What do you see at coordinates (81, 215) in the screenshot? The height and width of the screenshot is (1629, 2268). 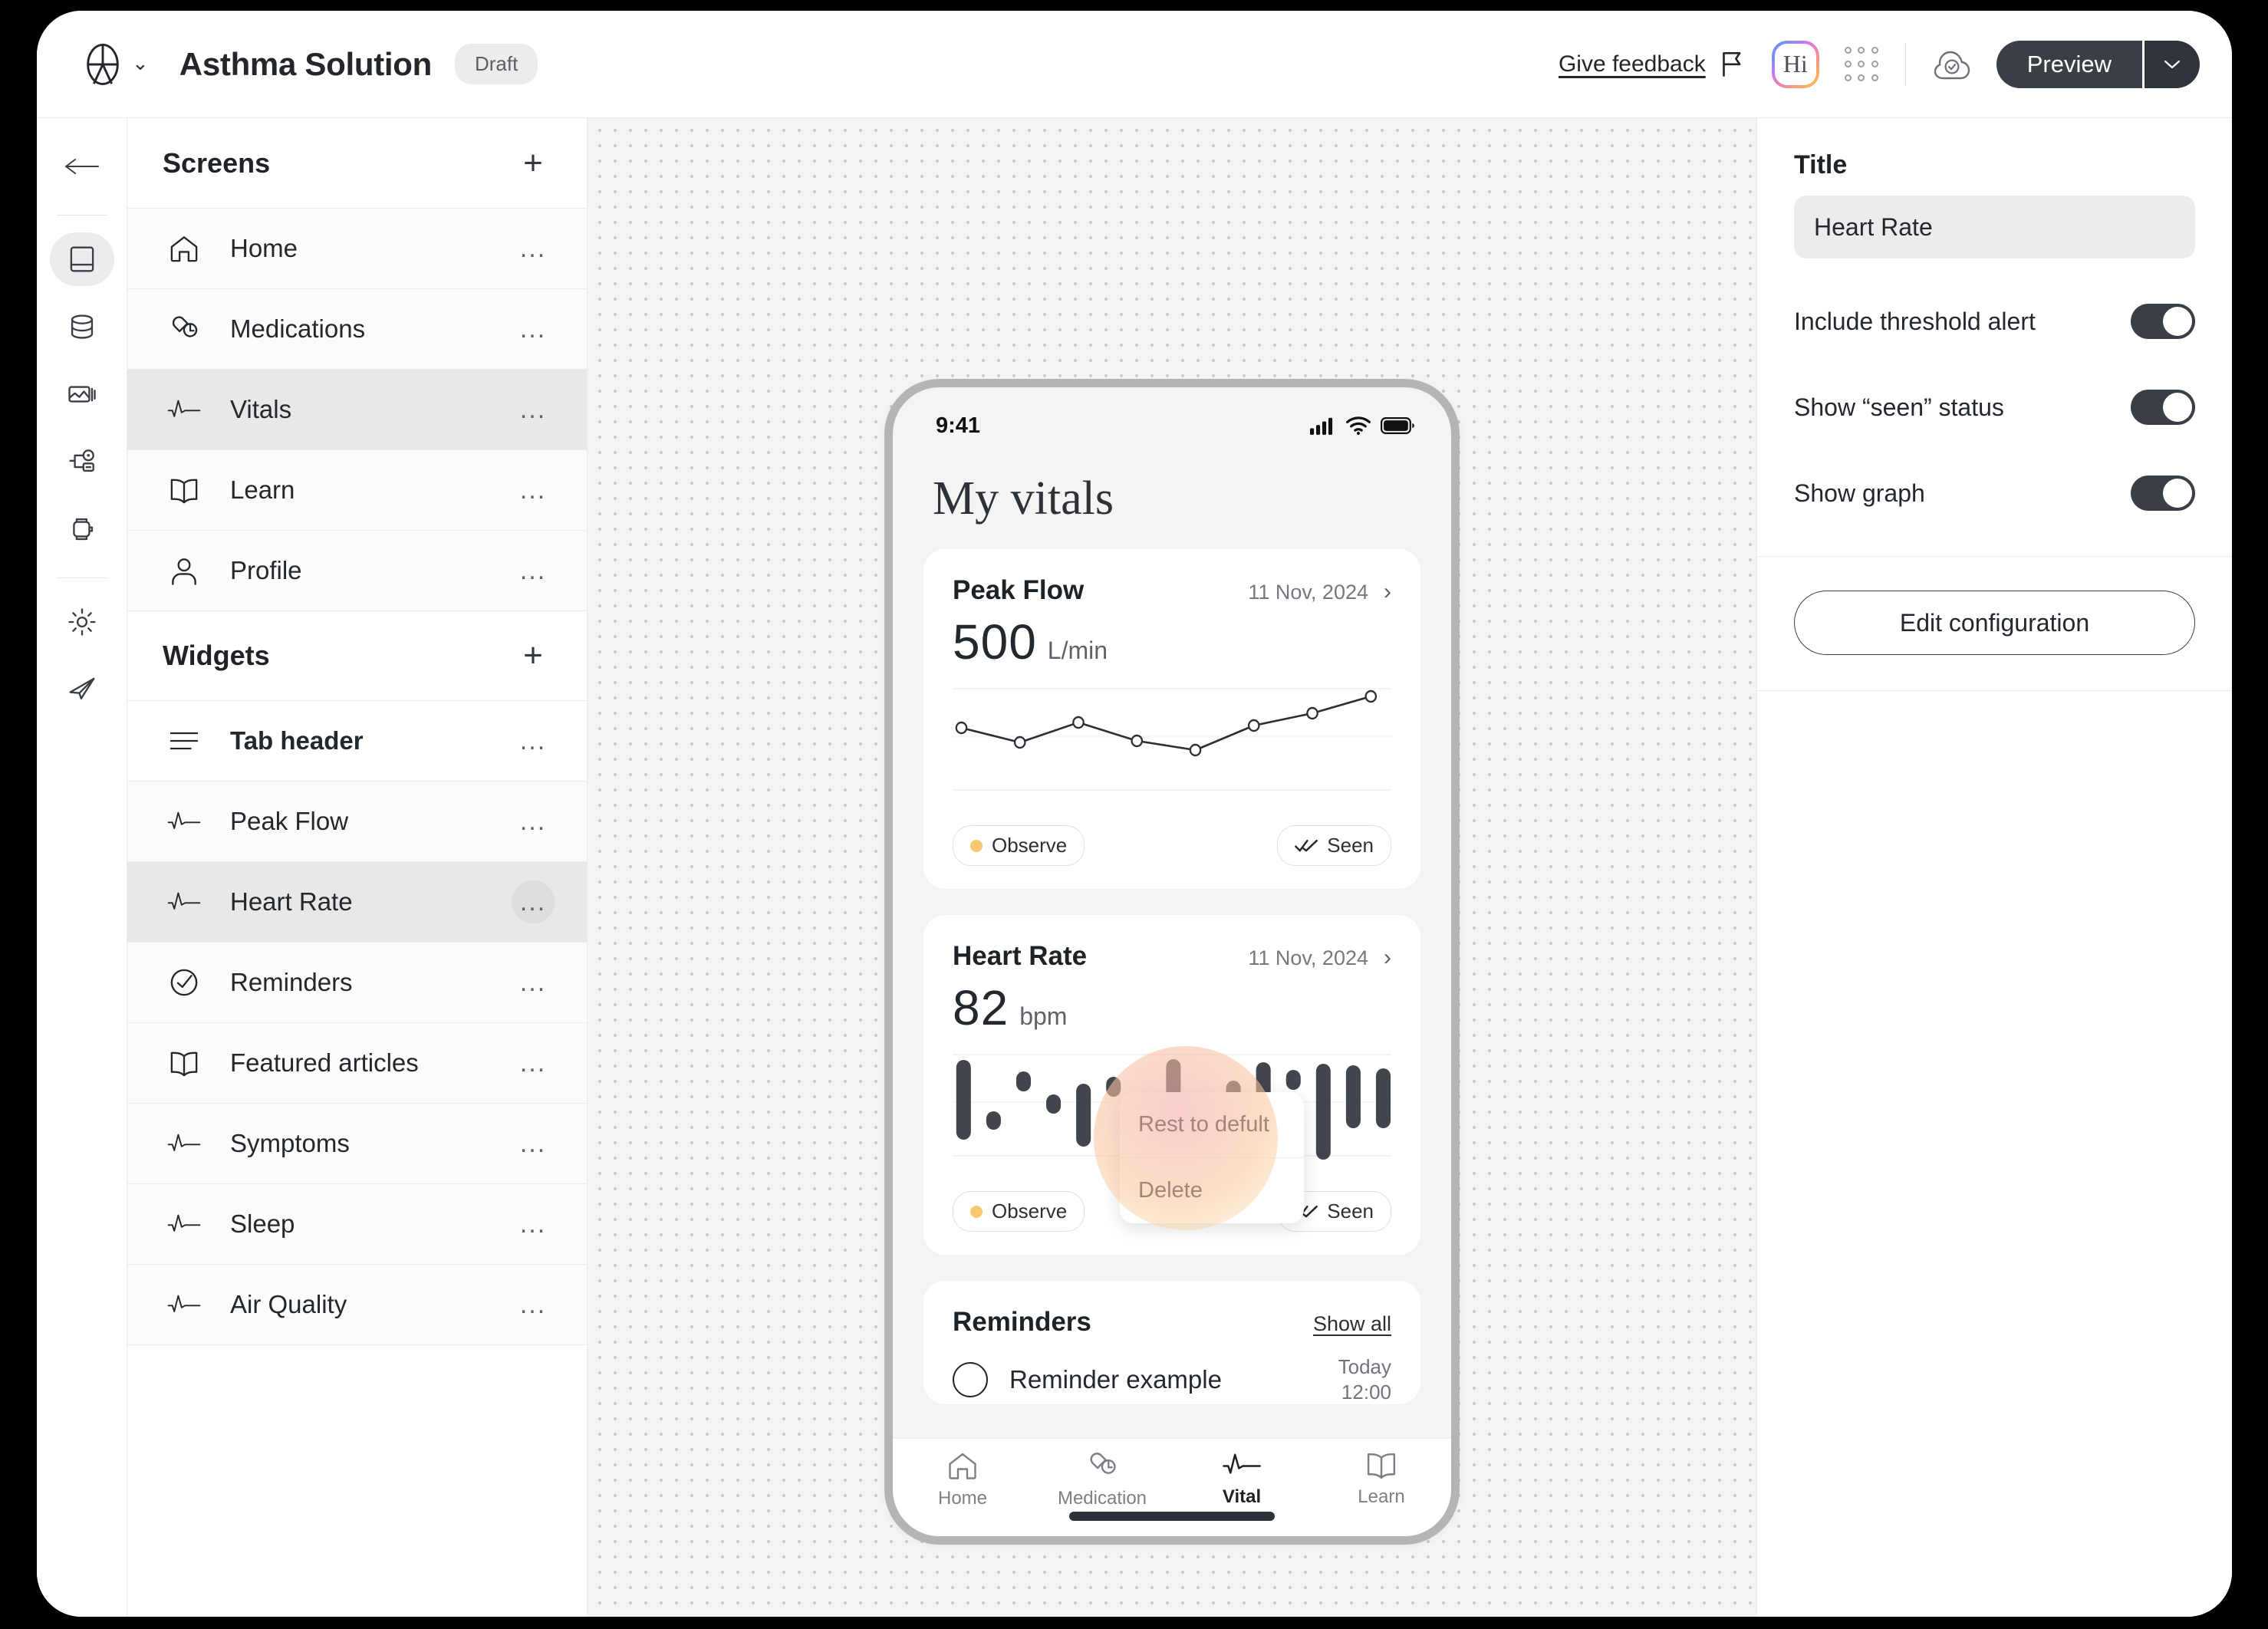 I see `rail-divider` at bounding box center [81, 215].